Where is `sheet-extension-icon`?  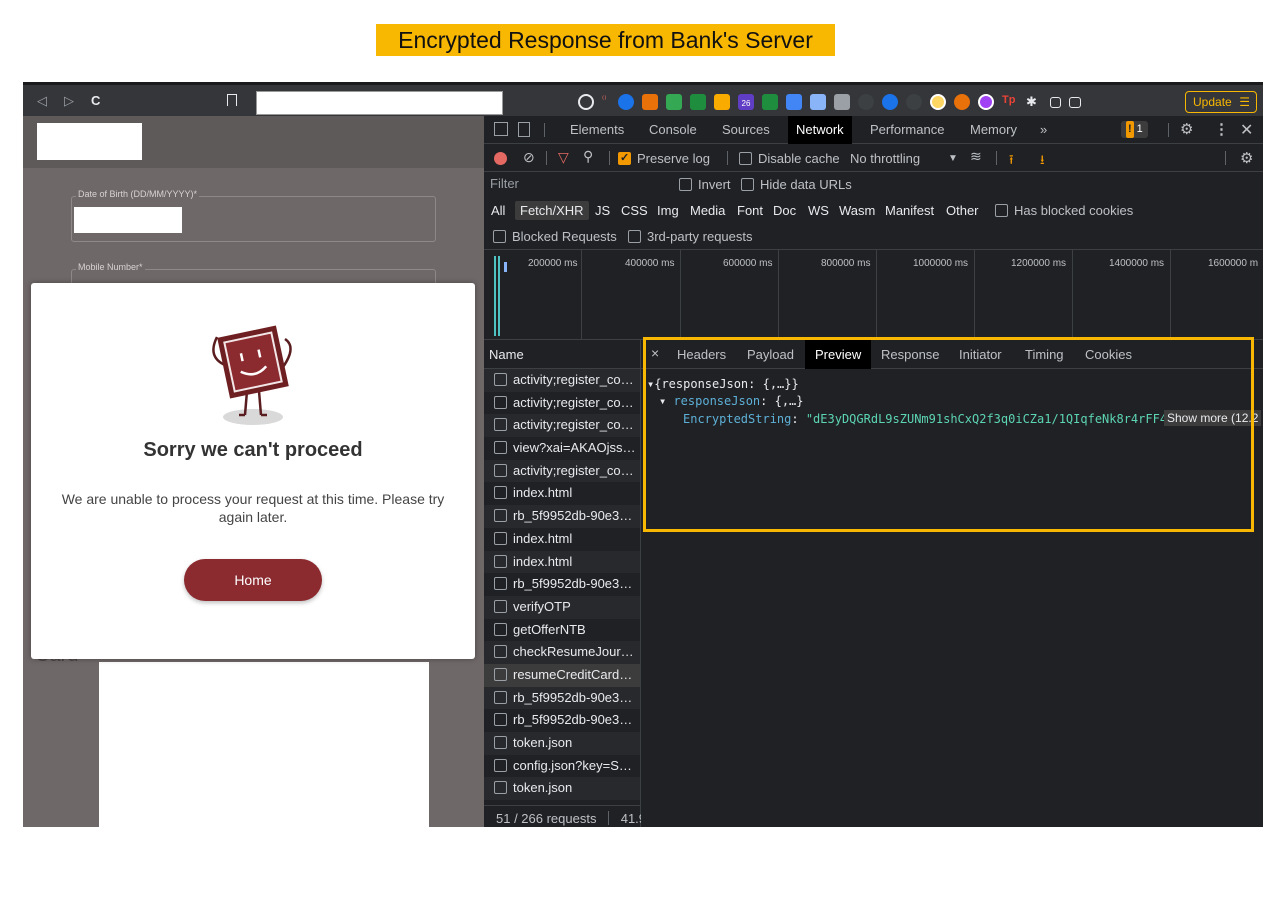
sheet-extension-icon is located at coordinates (770, 102).